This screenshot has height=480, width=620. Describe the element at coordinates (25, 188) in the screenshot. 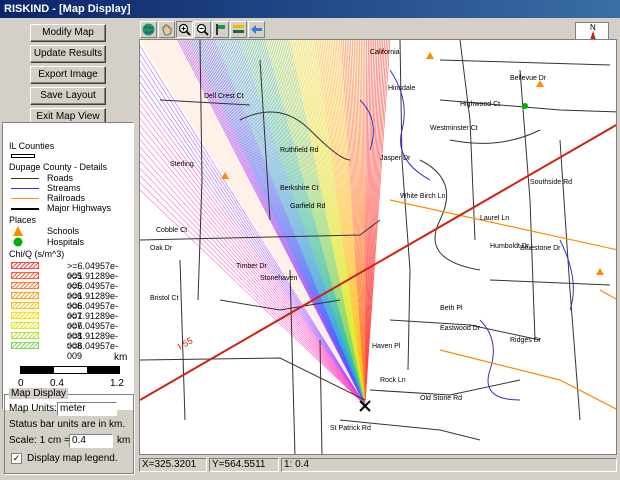

I see `streams-line` at that location.